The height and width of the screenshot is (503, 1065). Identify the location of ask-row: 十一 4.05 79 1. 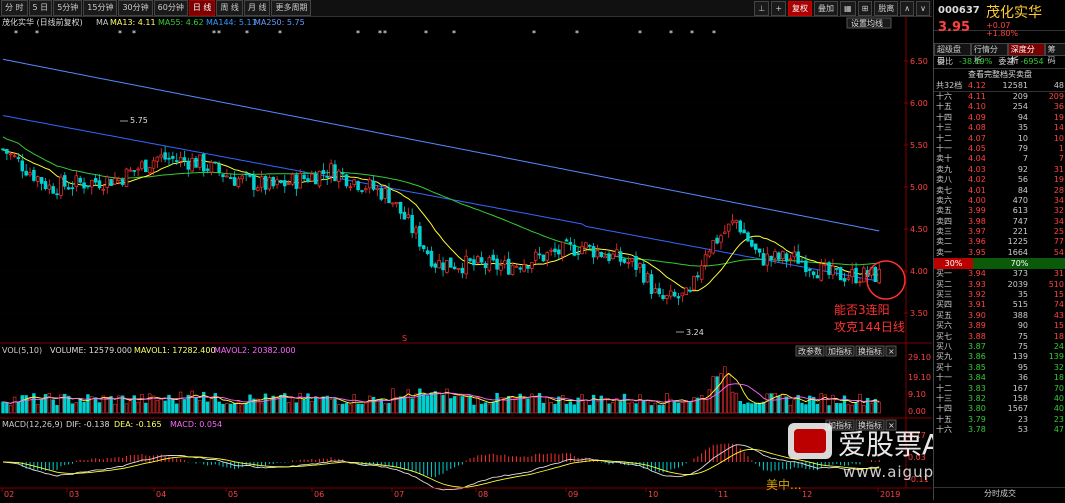
(999, 149).